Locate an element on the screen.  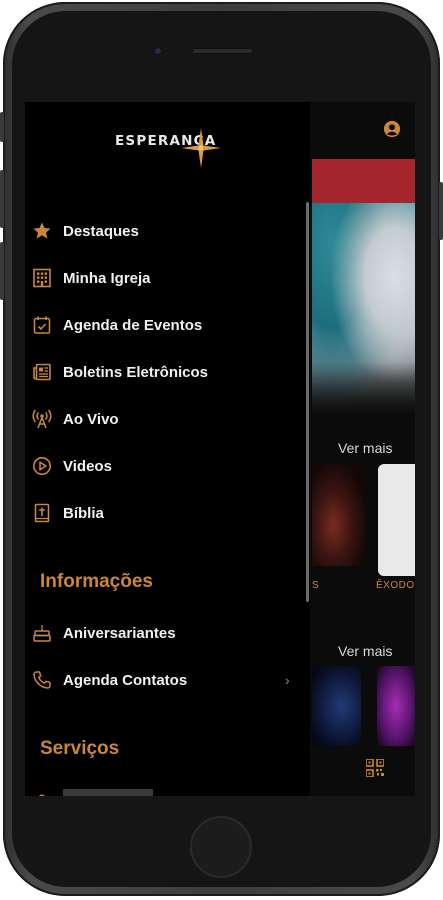
menu-item-agenda-eventos: Agenda de Eventos is located at coordinates (165, 325).